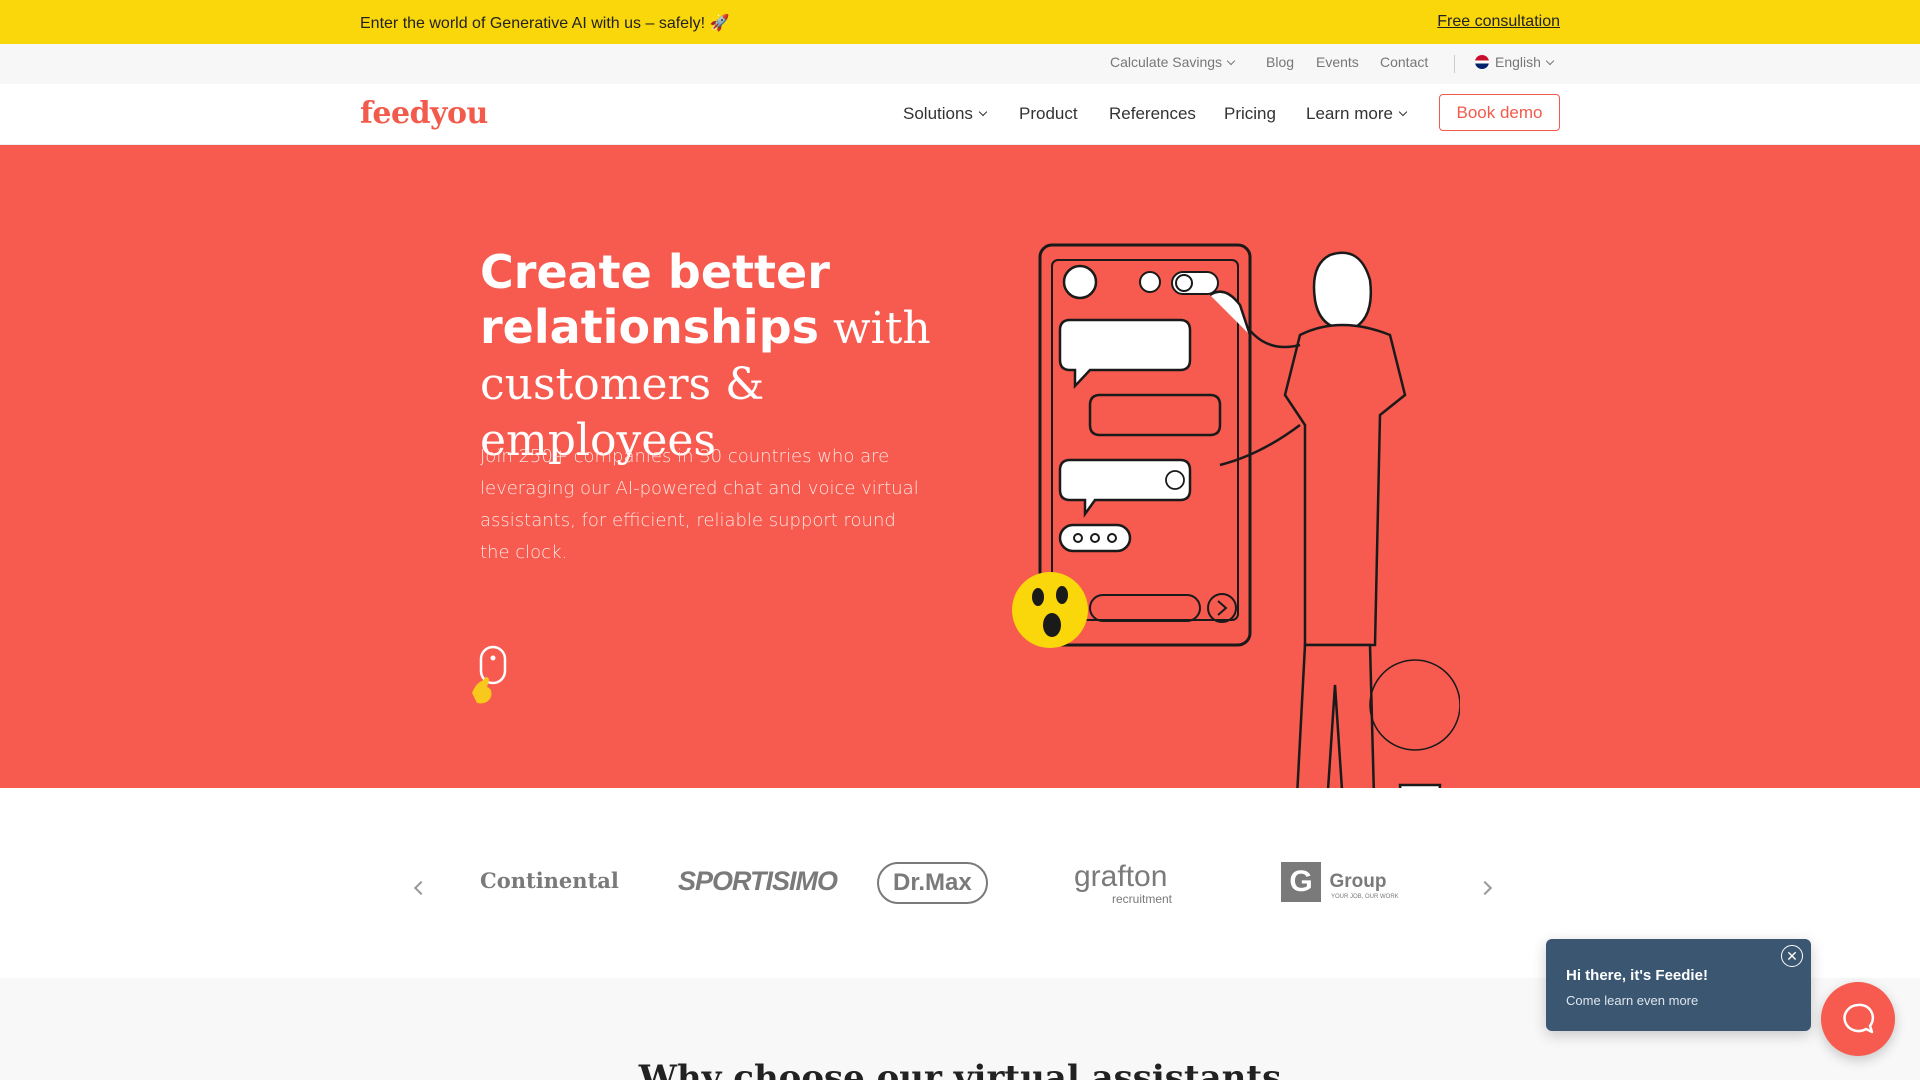  Describe the element at coordinates (1499, 112) in the screenshot. I see `book-demo-button: Book demo` at that location.